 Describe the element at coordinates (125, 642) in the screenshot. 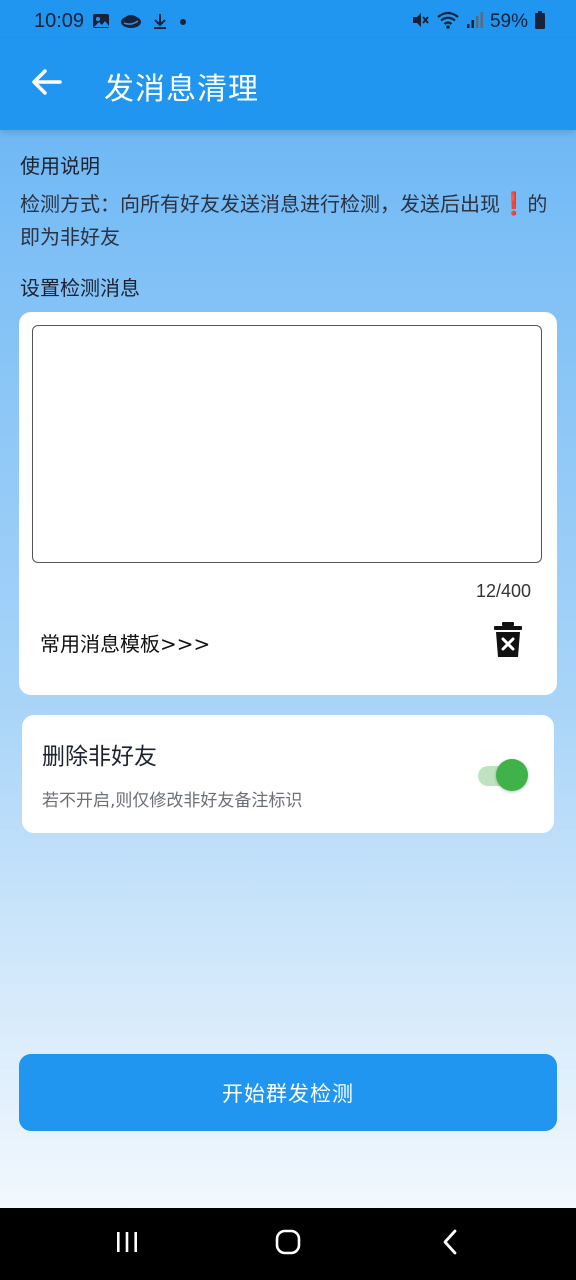

I see `templates-link: 常用消息模板>>>` at that location.